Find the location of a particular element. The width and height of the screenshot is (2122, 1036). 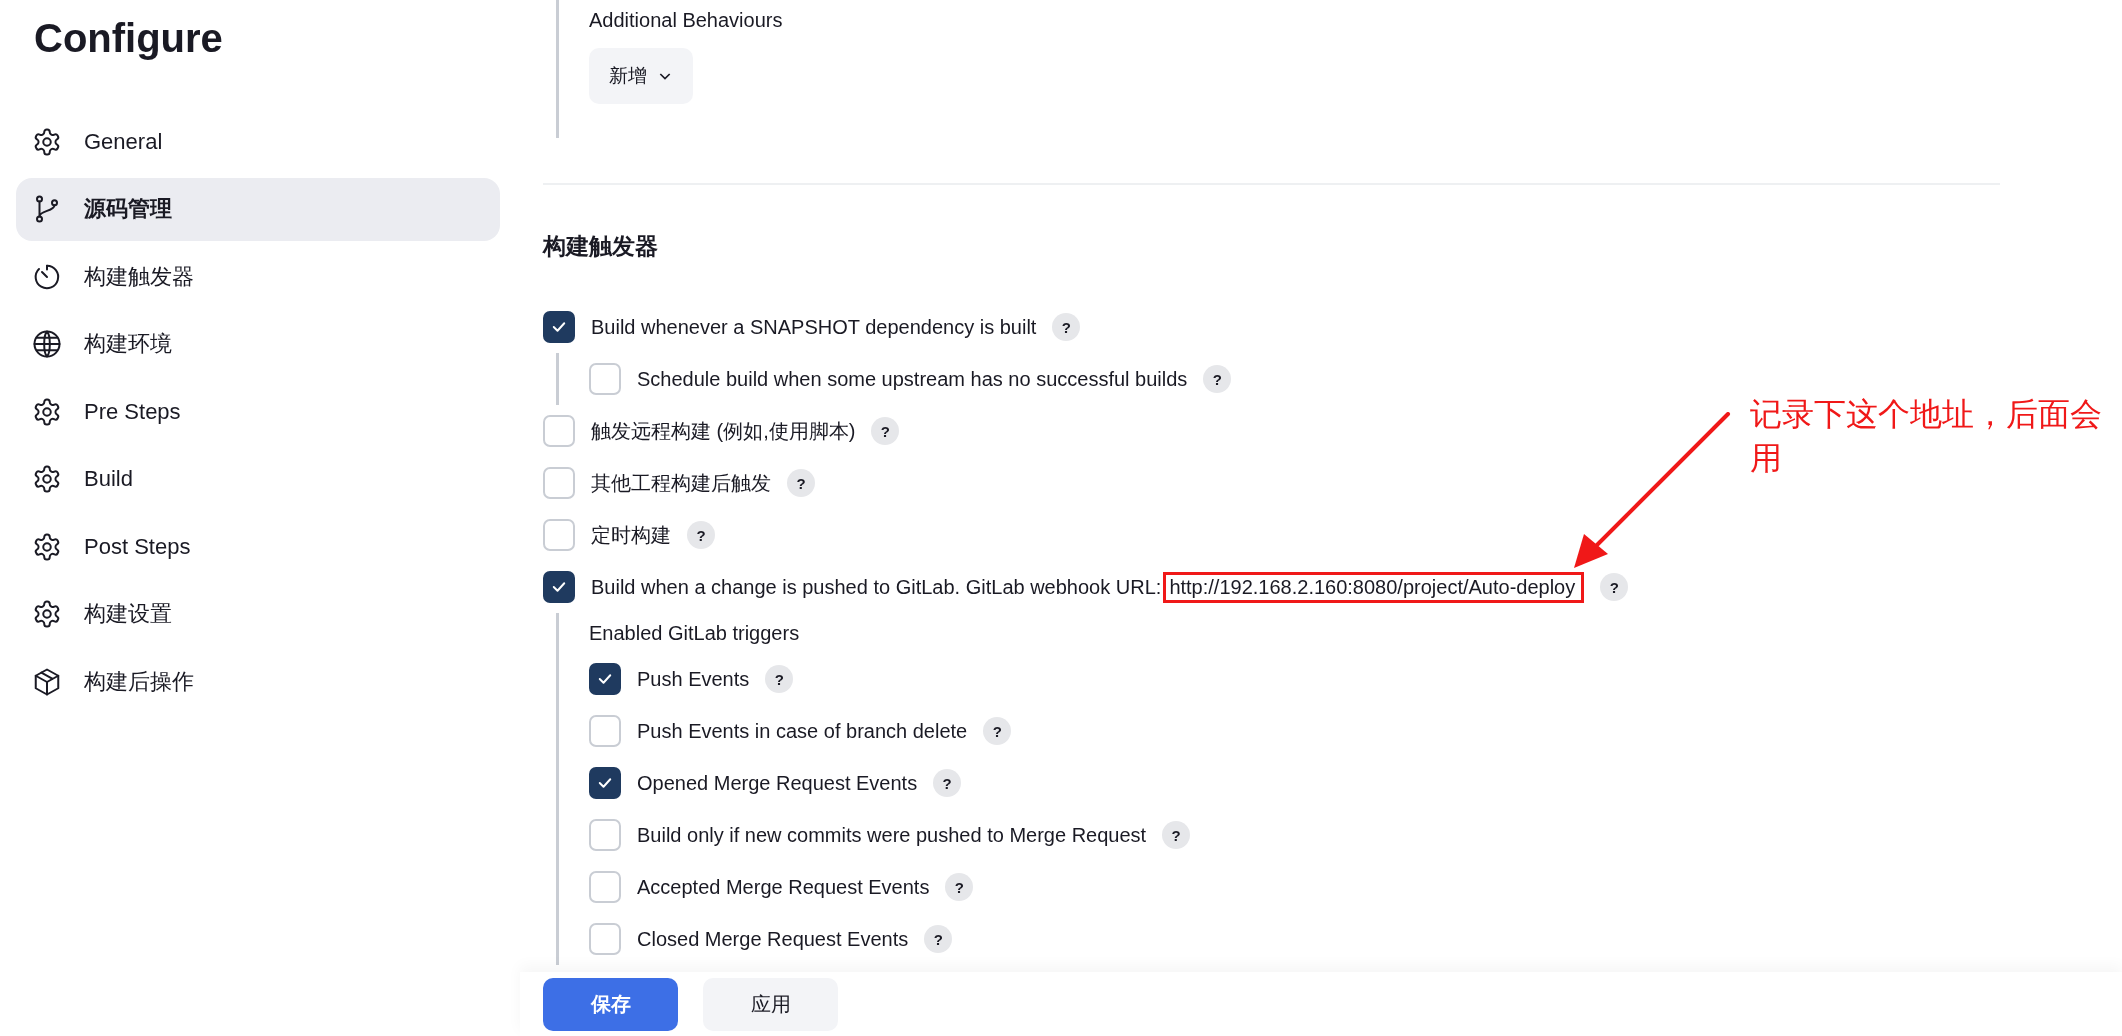

field-label: Additional Behaviours is located at coordinates (686, 20).